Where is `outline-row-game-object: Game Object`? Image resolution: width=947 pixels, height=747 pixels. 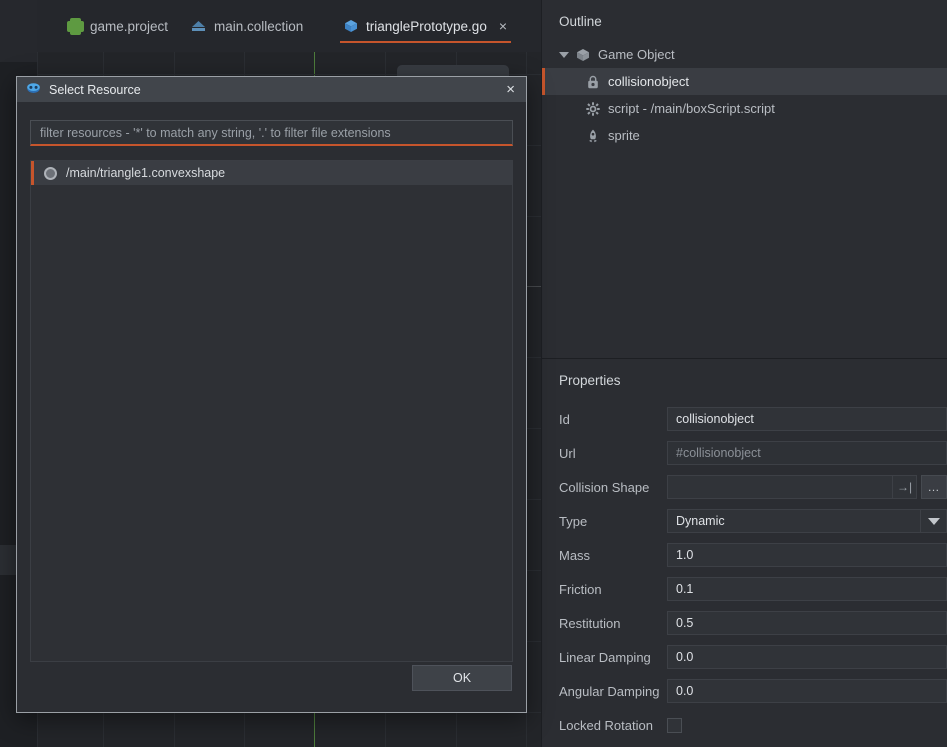 outline-row-game-object: Game Object is located at coordinates (744, 54).